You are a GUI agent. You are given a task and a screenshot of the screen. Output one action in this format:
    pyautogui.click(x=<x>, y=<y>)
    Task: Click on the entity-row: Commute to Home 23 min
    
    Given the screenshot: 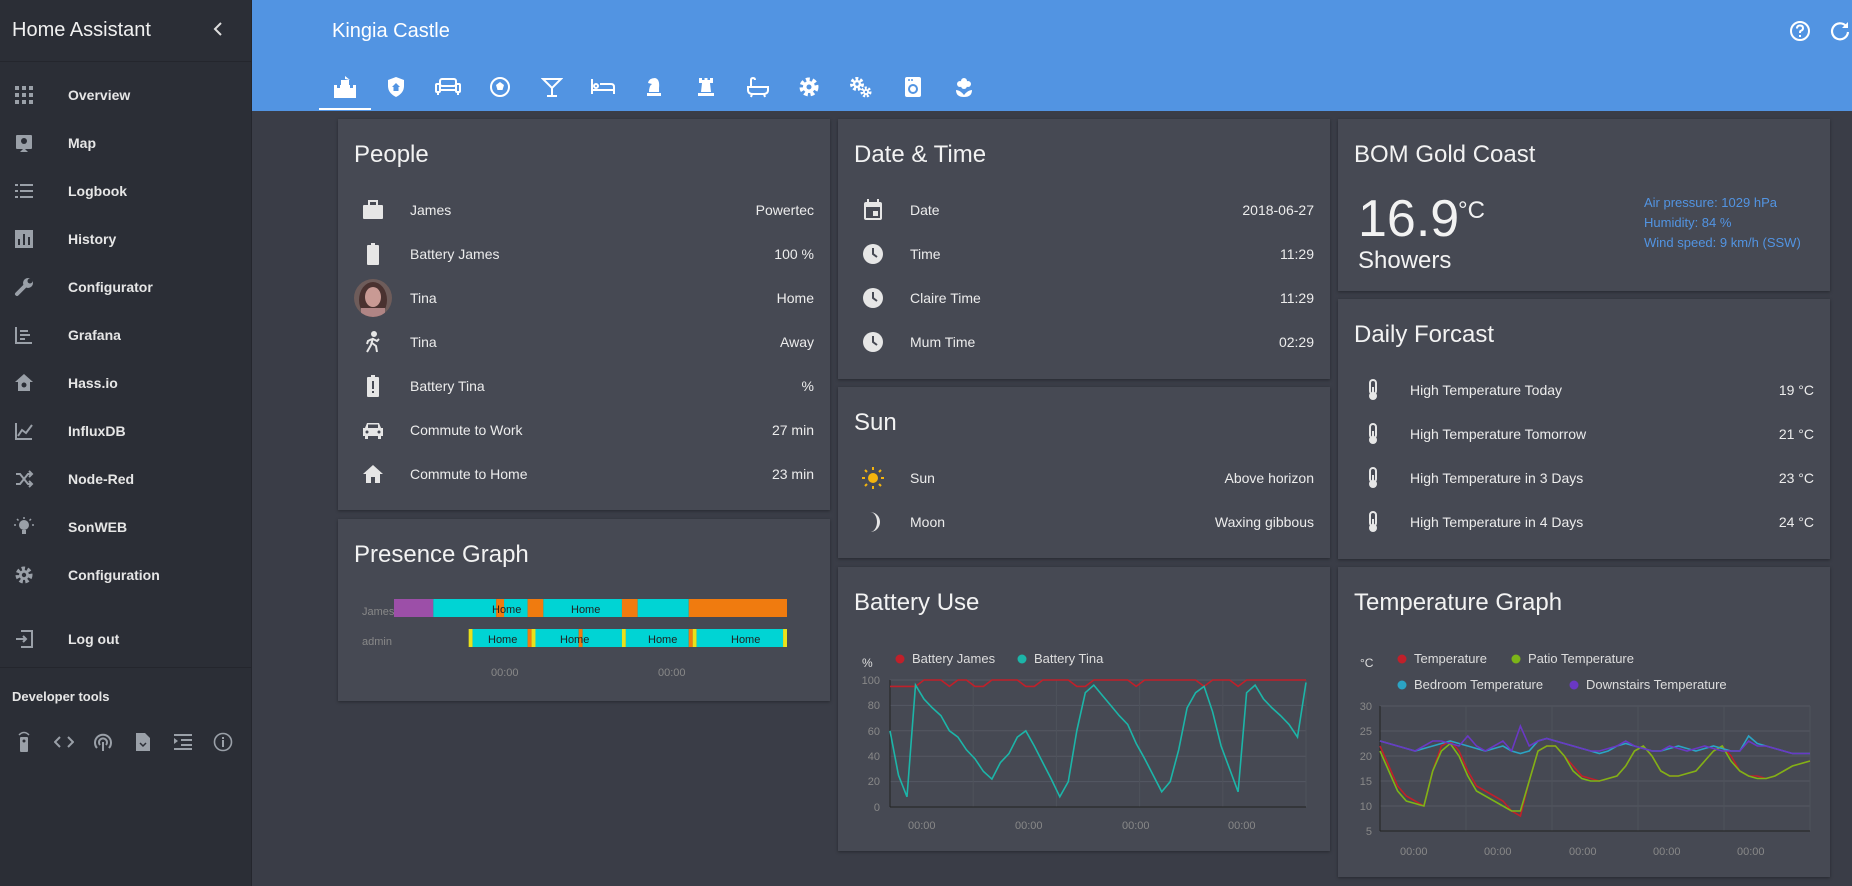 What is the action you would take?
    pyautogui.click(x=584, y=474)
    